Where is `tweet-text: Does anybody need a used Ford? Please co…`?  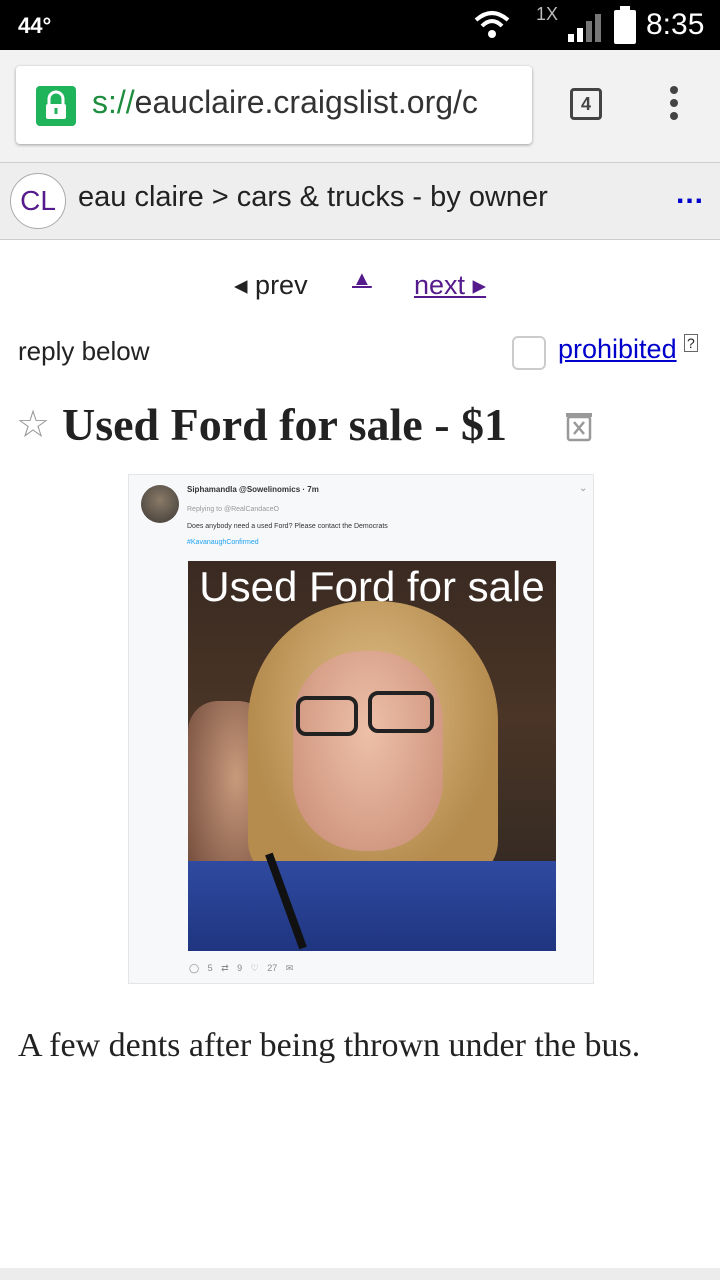
tweet-text: Does anybody need a used Ford? Please co… is located at coordinates (287, 526).